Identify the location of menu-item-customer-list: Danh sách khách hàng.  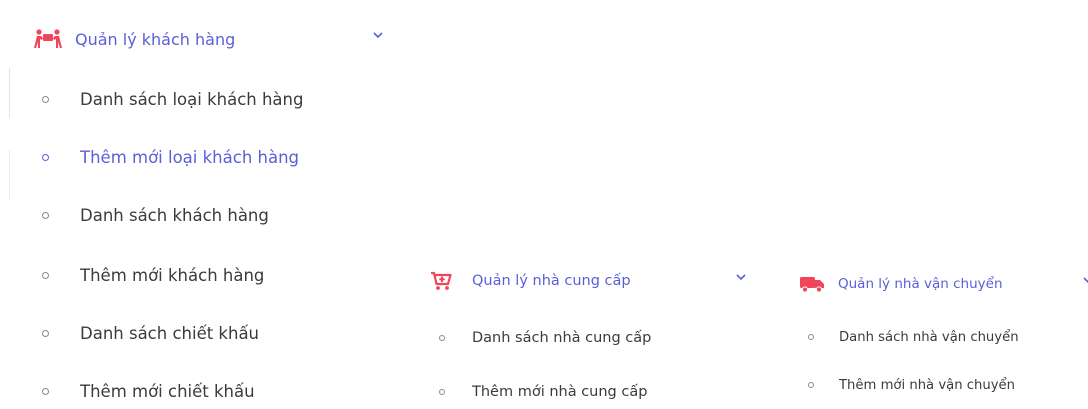
(134, 215).